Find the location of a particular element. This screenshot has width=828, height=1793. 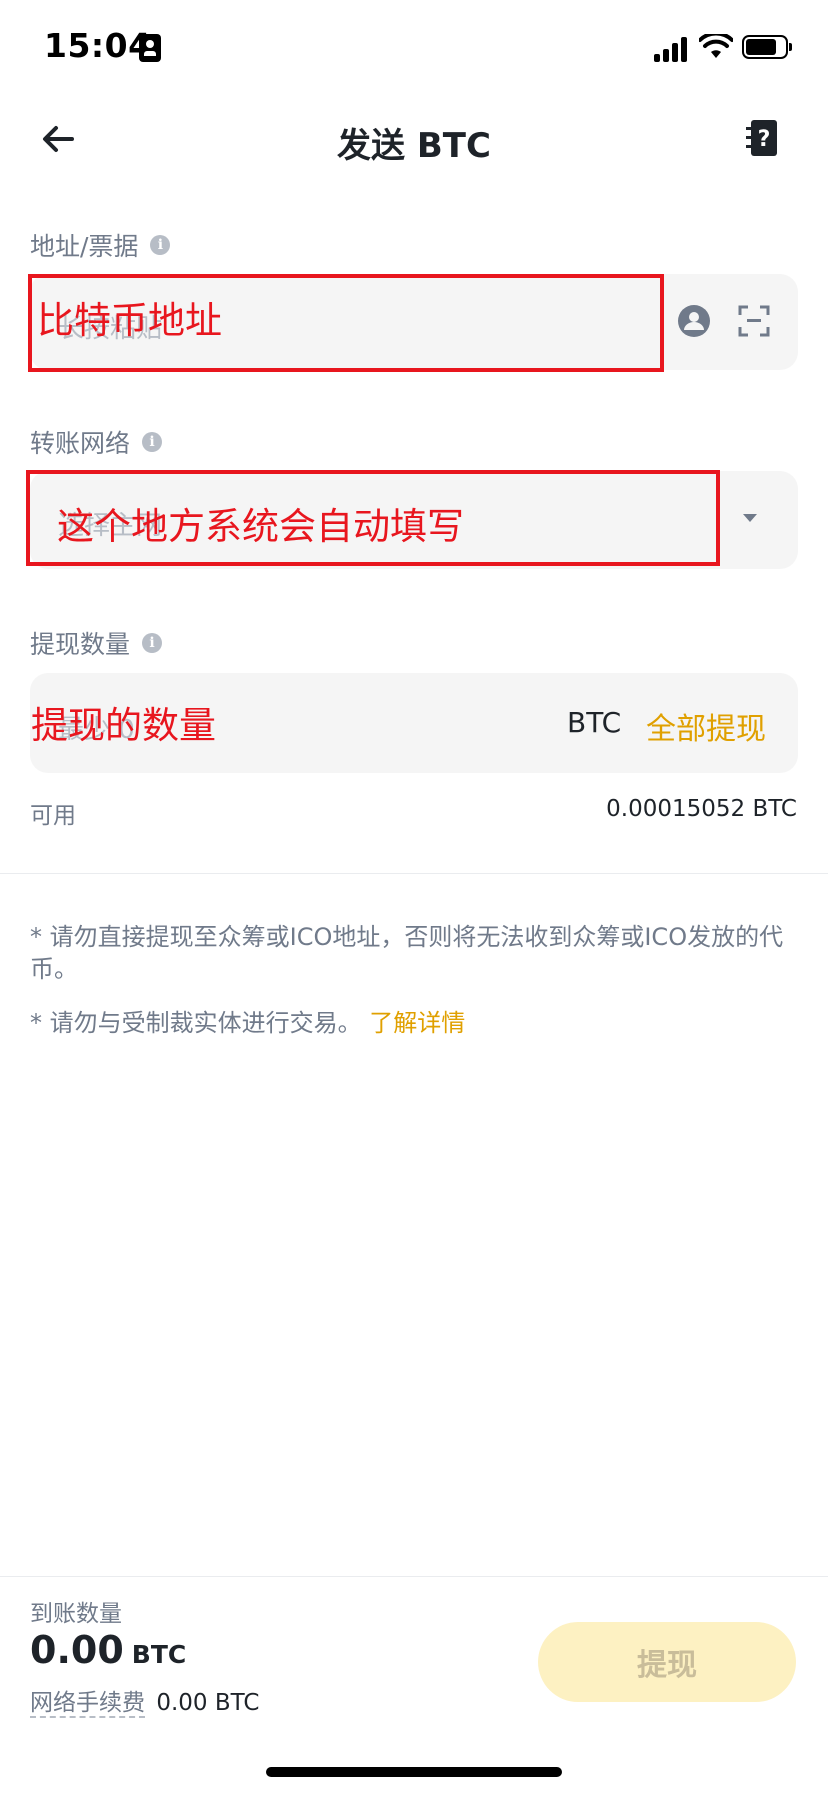

network-label: 转账网络 is located at coordinates (80, 443).